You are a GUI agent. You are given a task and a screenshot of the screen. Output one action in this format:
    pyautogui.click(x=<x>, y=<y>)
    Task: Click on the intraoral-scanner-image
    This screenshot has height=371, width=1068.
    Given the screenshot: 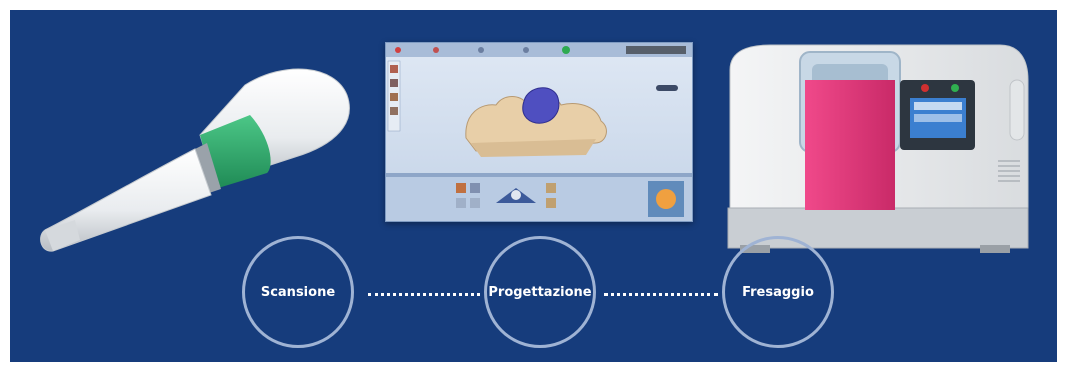 What is the action you would take?
    pyautogui.click(x=195, y=160)
    